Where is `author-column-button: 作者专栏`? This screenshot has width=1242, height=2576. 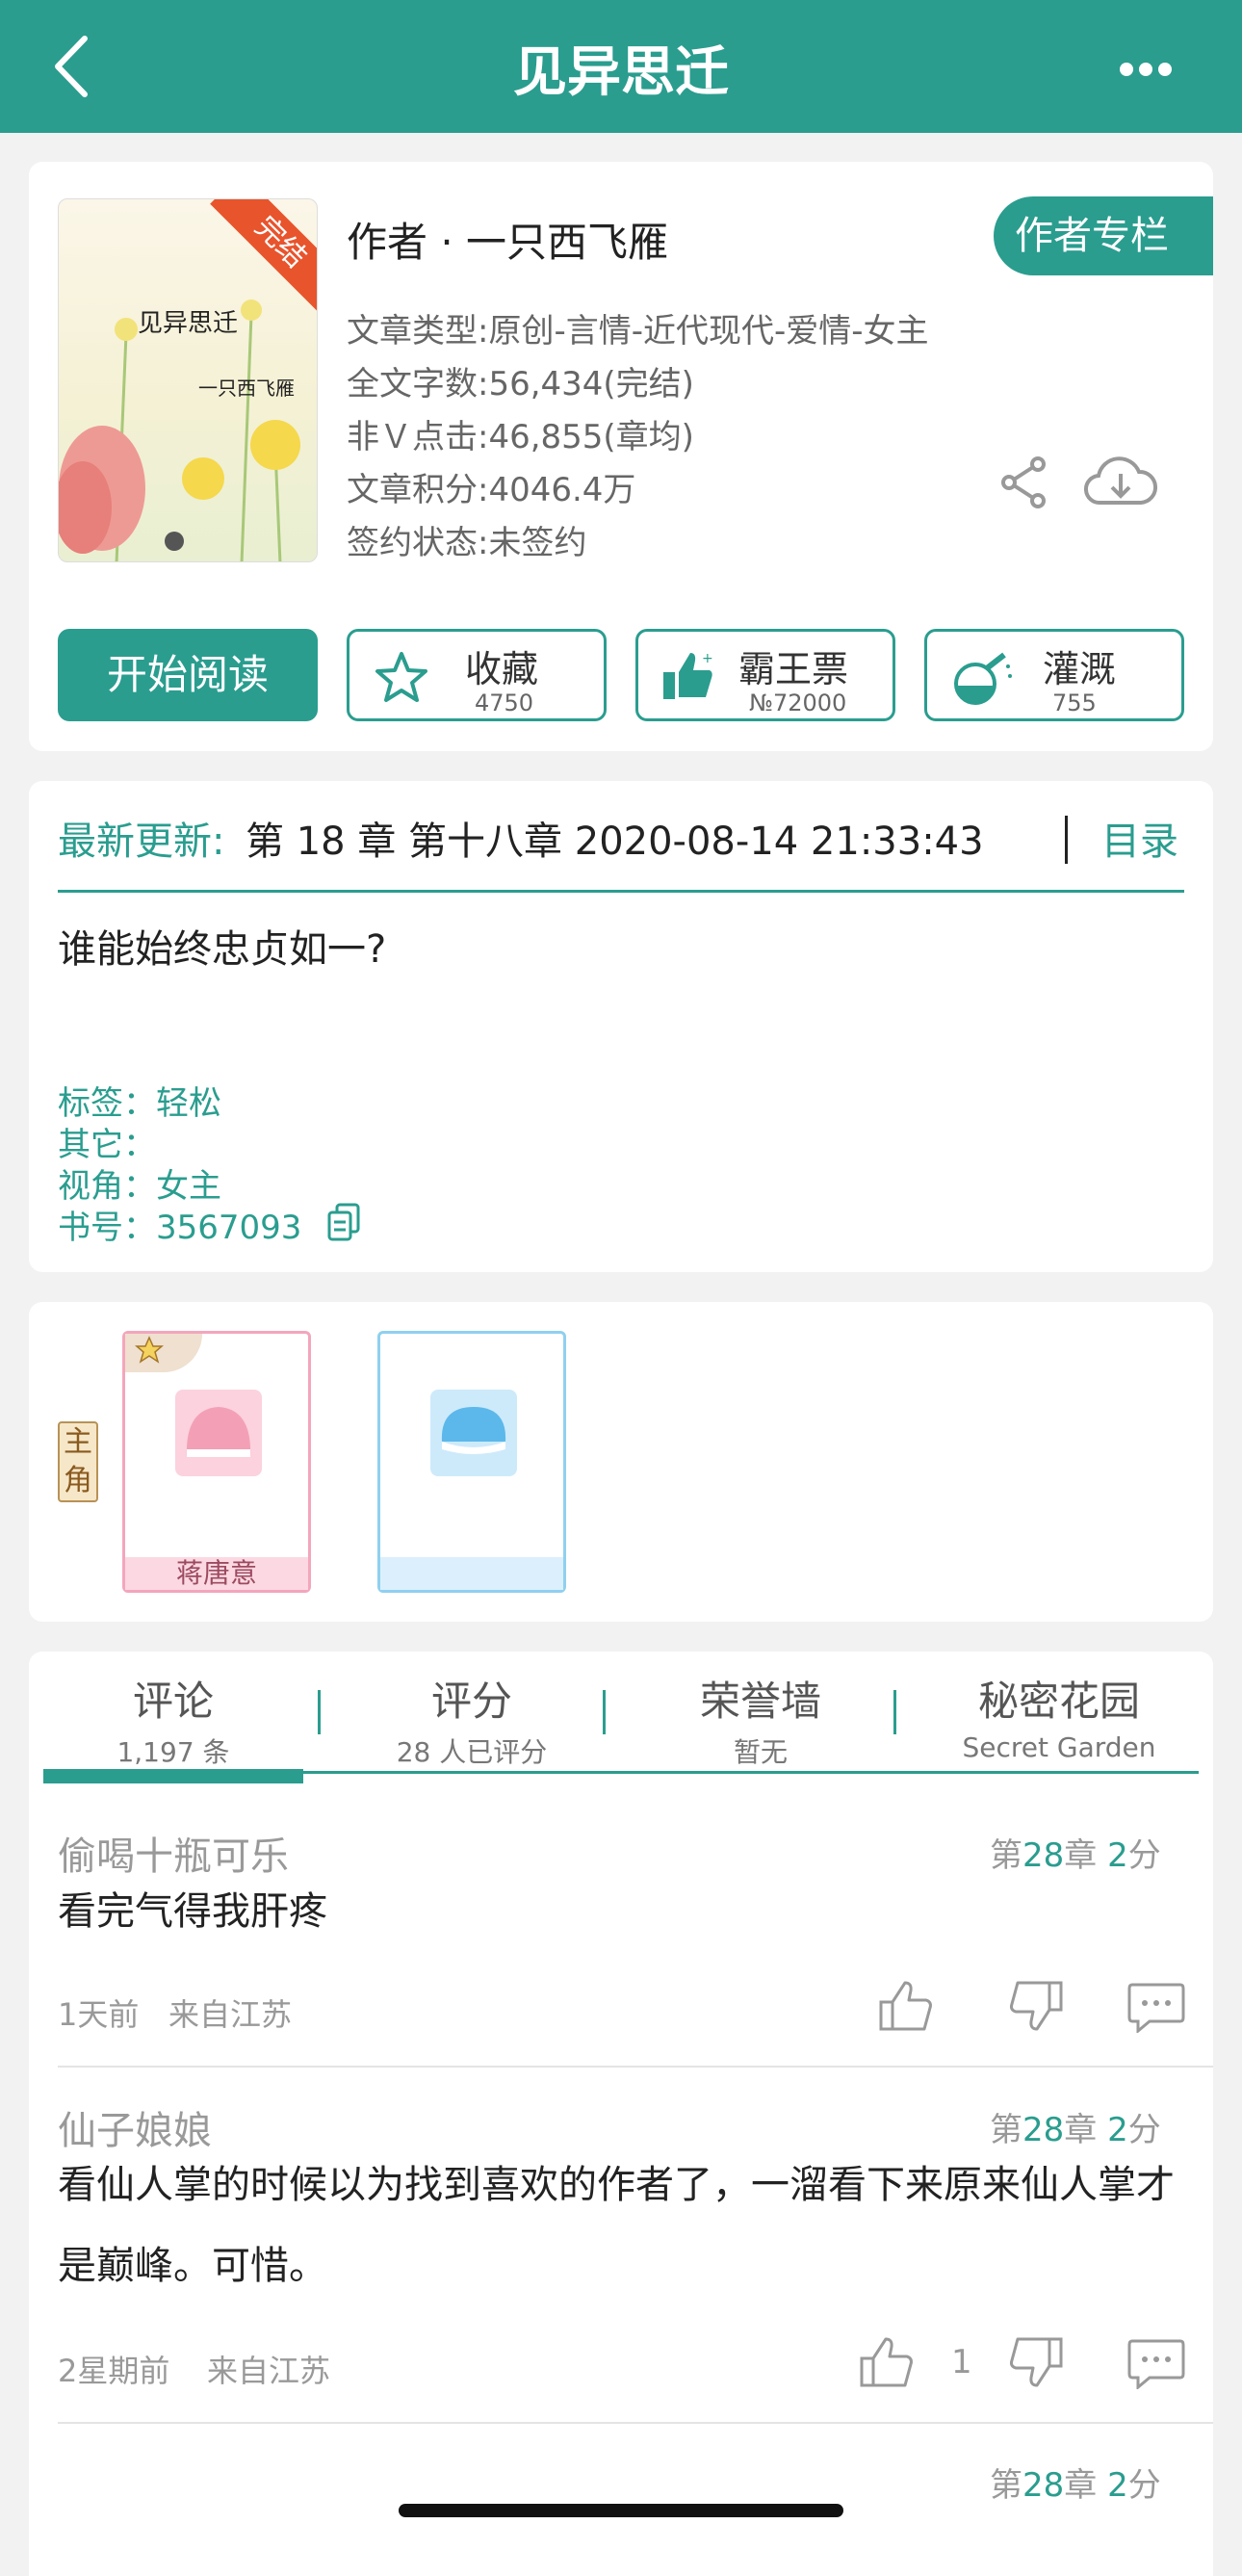
author-column-button: 作者专栏 is located at coordinates (1103, 235).